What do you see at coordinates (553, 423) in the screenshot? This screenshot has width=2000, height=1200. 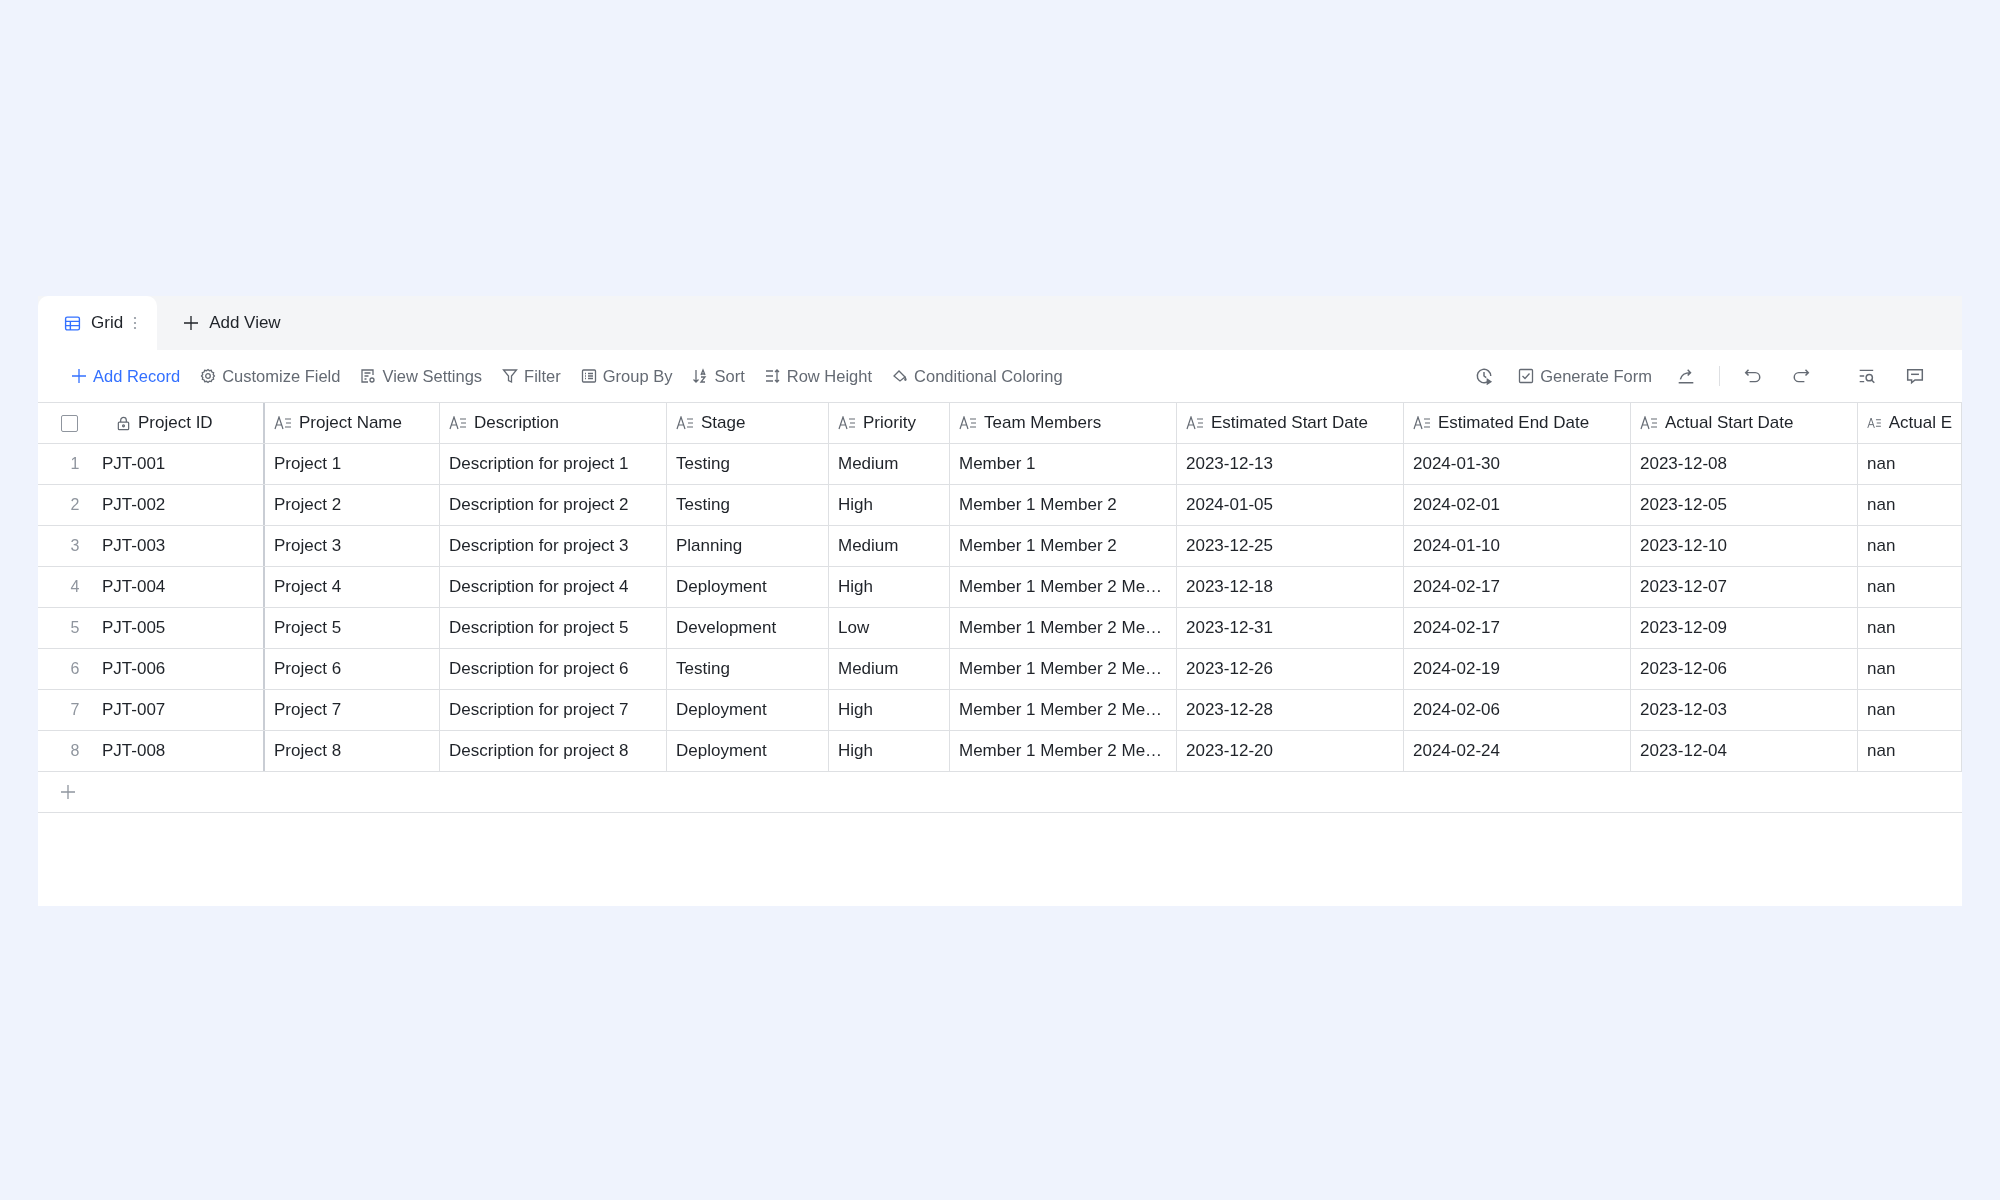 I see `column-header: Description` at bounding box center [553, 423].